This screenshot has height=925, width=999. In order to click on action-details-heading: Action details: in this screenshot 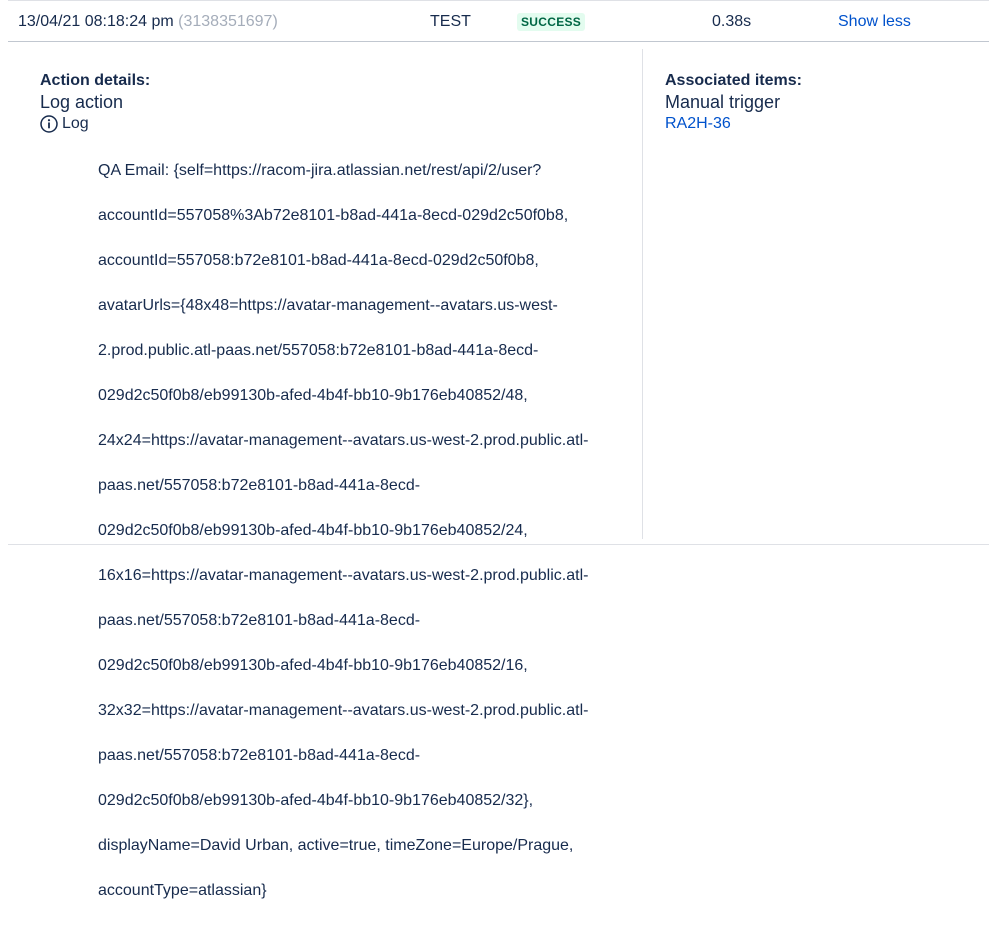, I will do `click(95, 80)`.